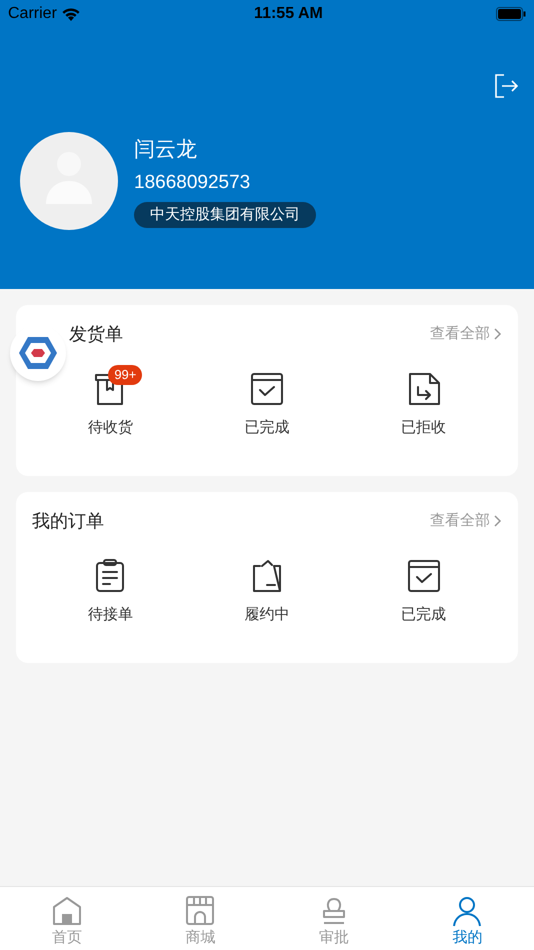 This screenshot has height=950, width=534. I want to click on carrier-label: Carrier, so click(32, 14).